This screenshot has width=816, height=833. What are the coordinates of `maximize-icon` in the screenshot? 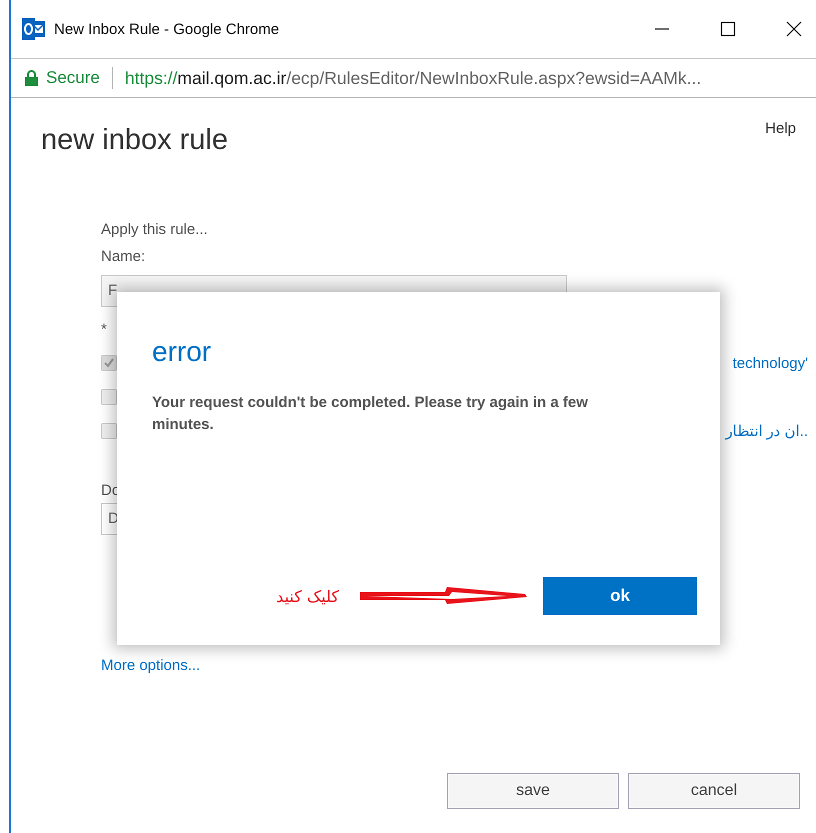 It's located at (728, 29).